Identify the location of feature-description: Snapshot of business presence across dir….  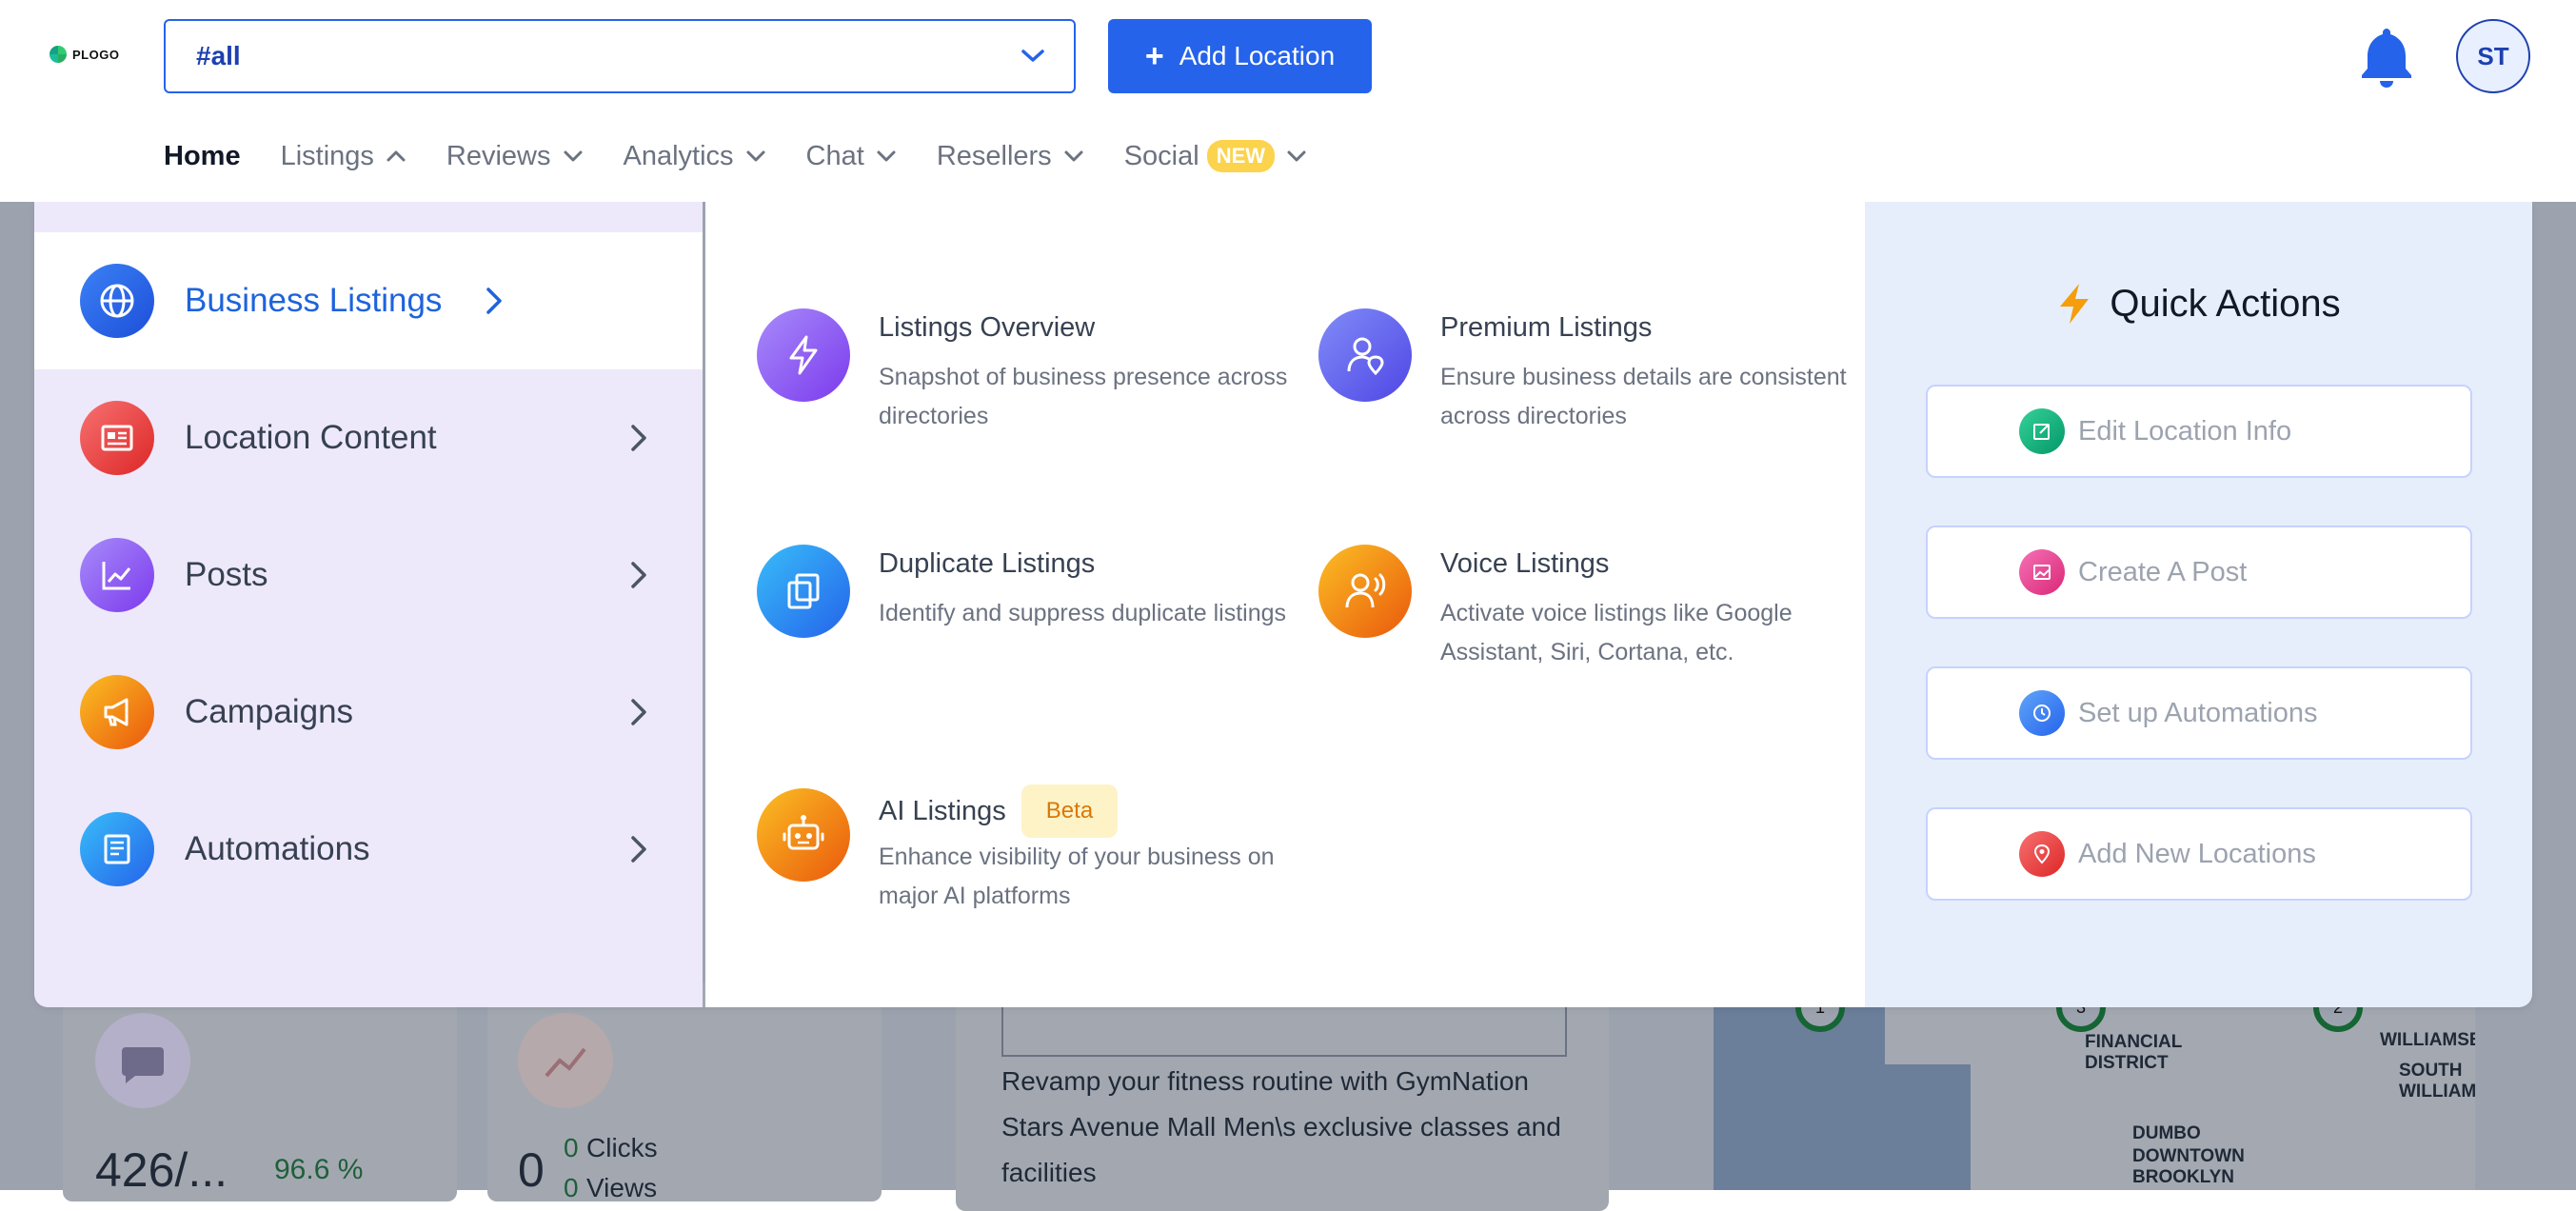
(1083, 396).